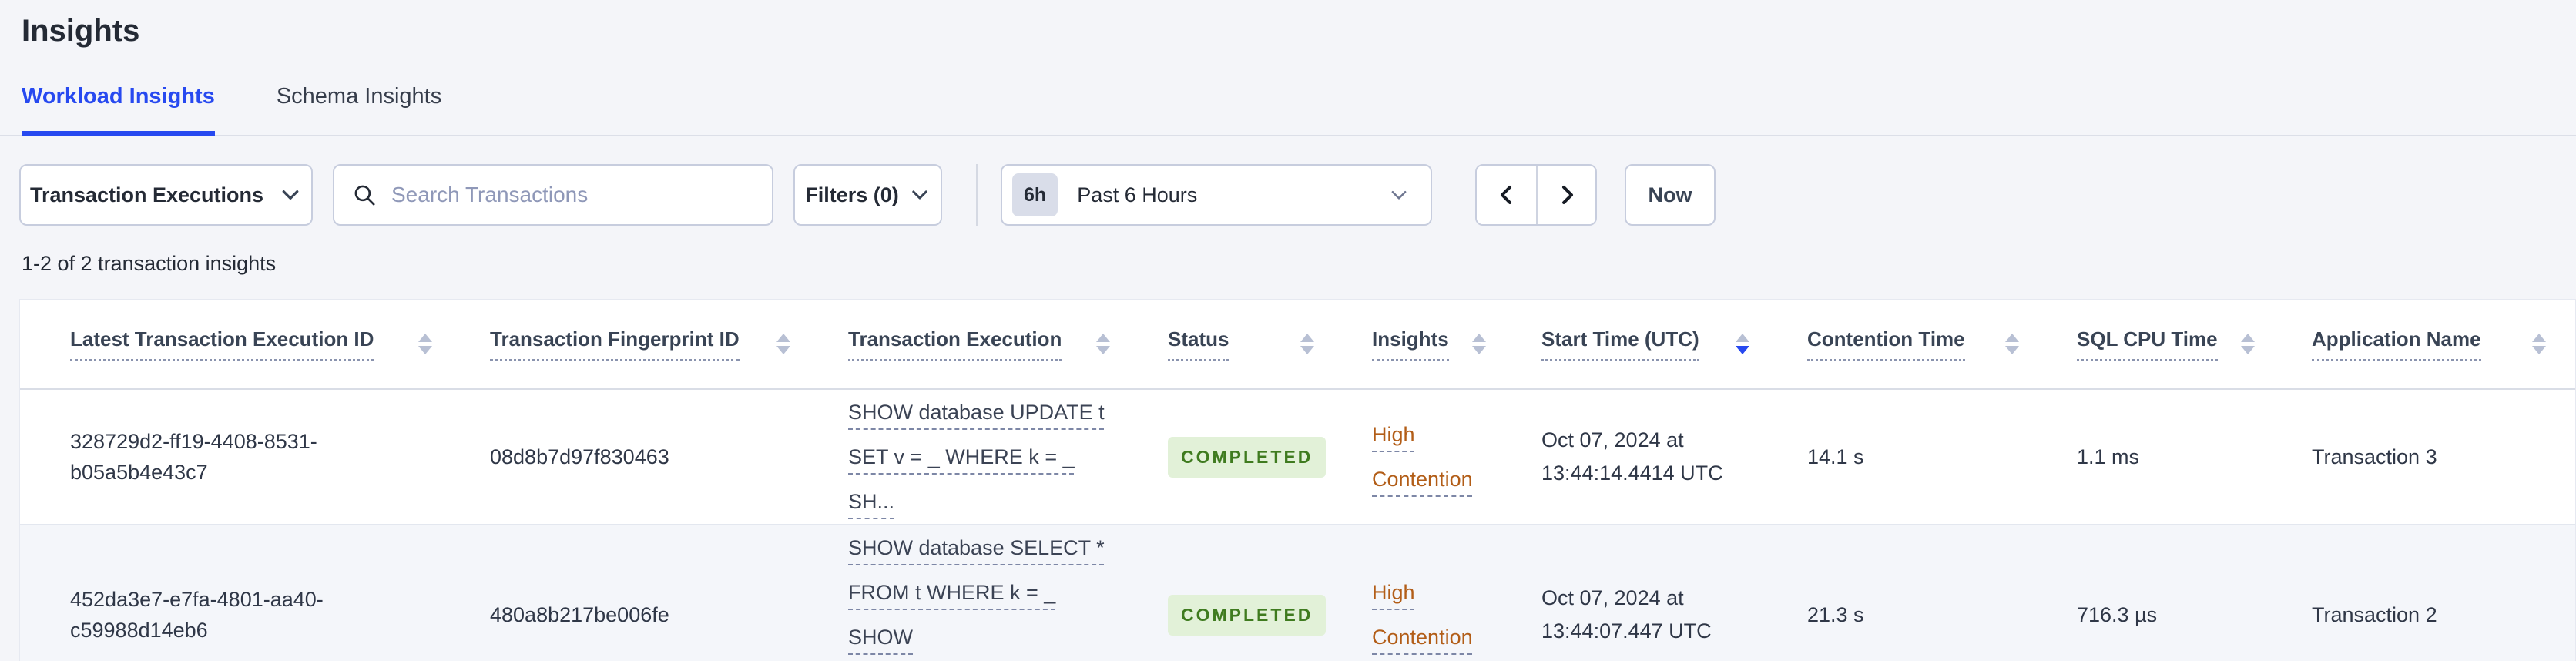 Image resolution: width=2576 pixels, height=661 pixels. I want to click on cell-execution-id: 328729d2-ff19-4408-8531- b05a5b4e43c7, so click(193, 457).